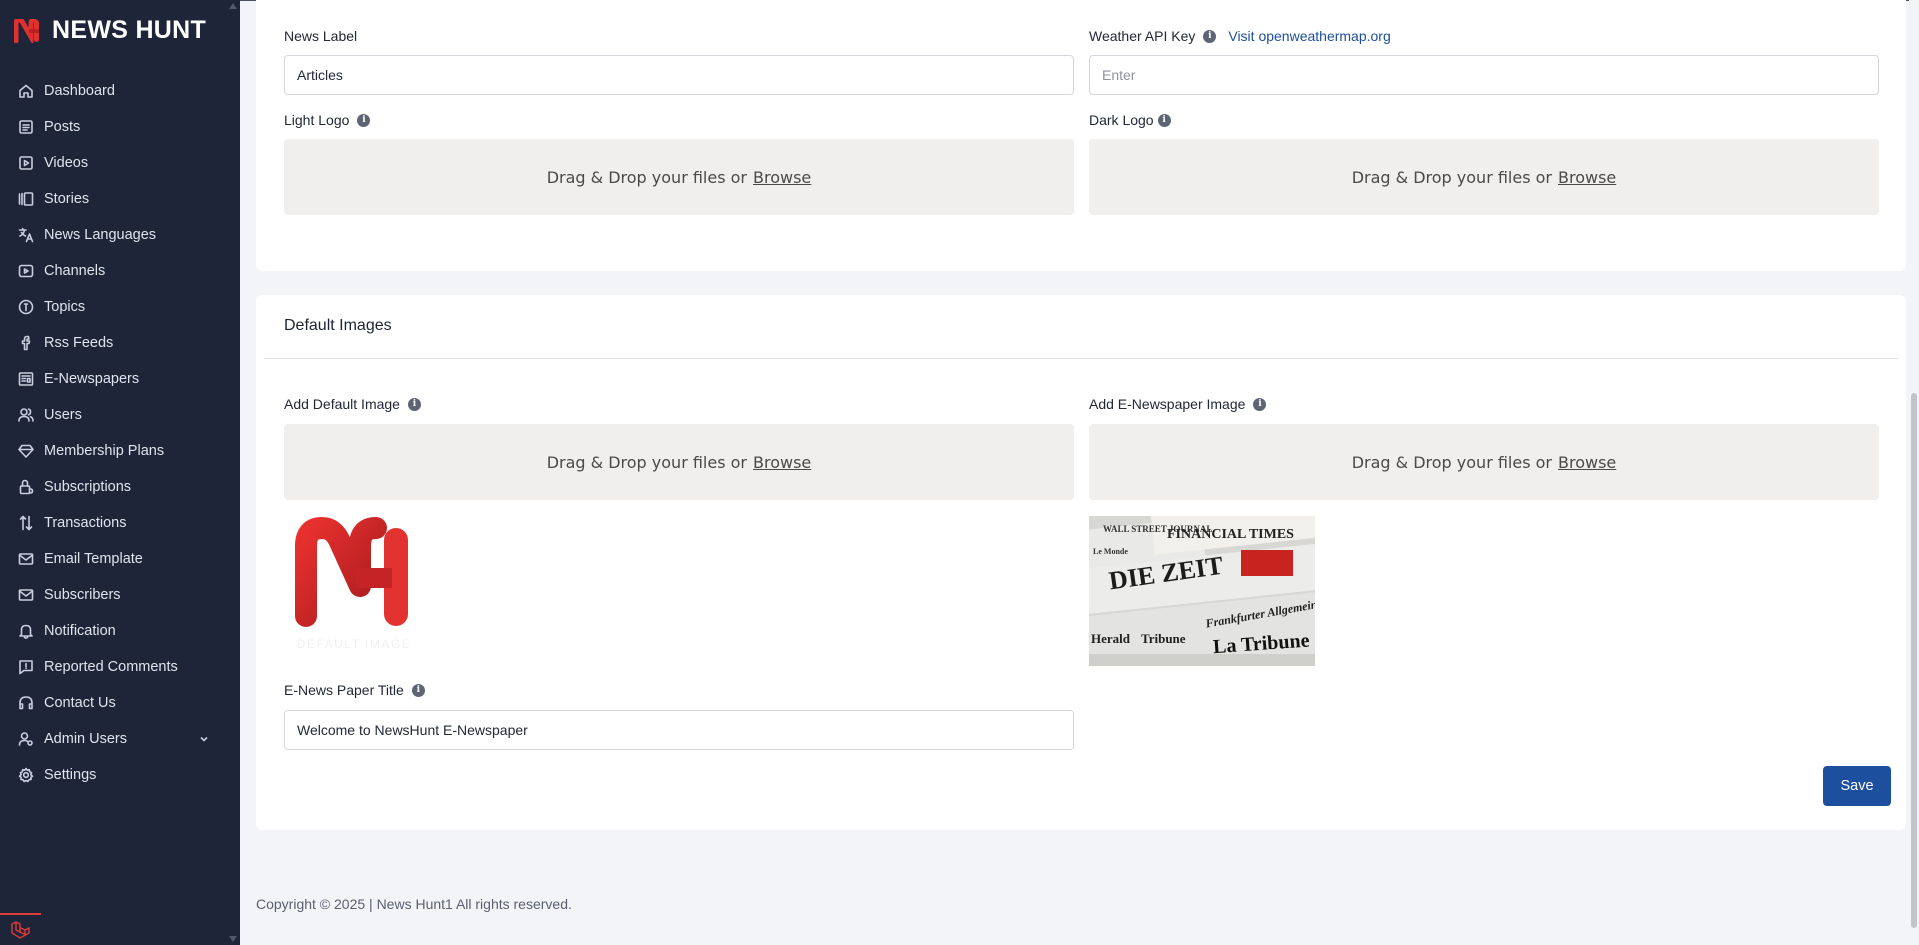 The image size is (1919, 945). What do you see at coordinates (679, 730) in the screenshot?
I see `enews-title-input` at bounding box center [679, 730].